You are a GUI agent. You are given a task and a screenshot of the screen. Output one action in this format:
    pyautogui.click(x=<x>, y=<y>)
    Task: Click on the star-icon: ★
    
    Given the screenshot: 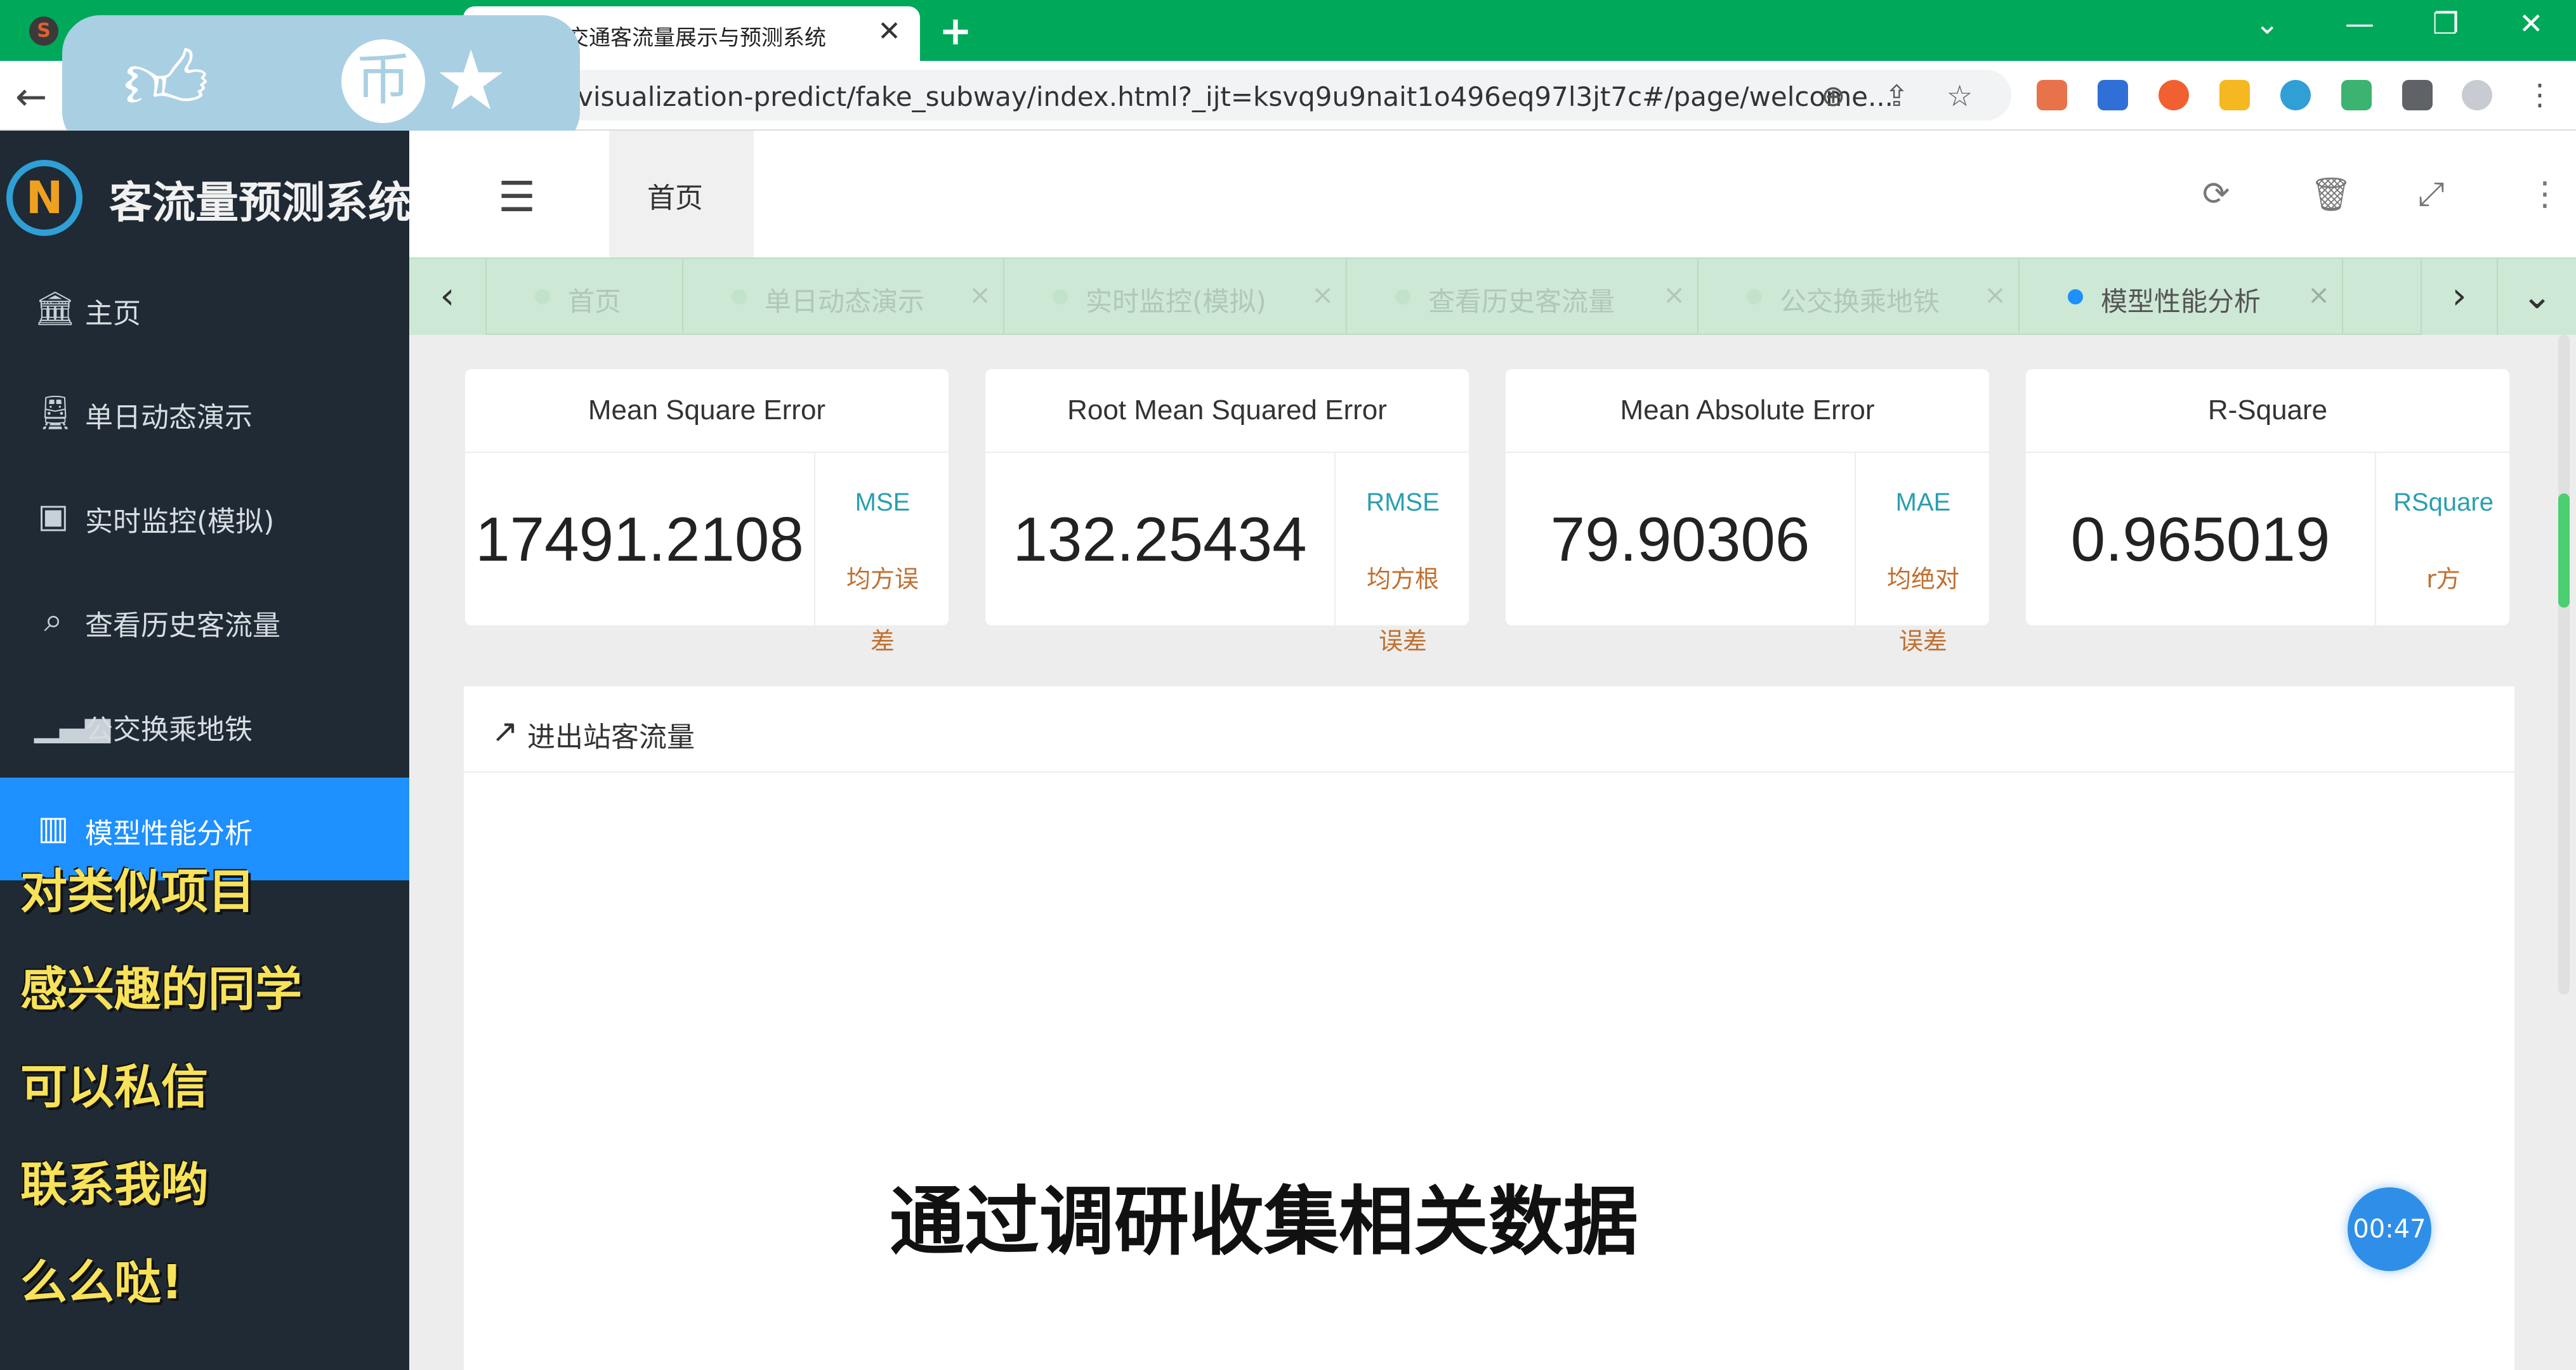 What is the action you would take?
    pyautogui.click(x=471, y=80)
    